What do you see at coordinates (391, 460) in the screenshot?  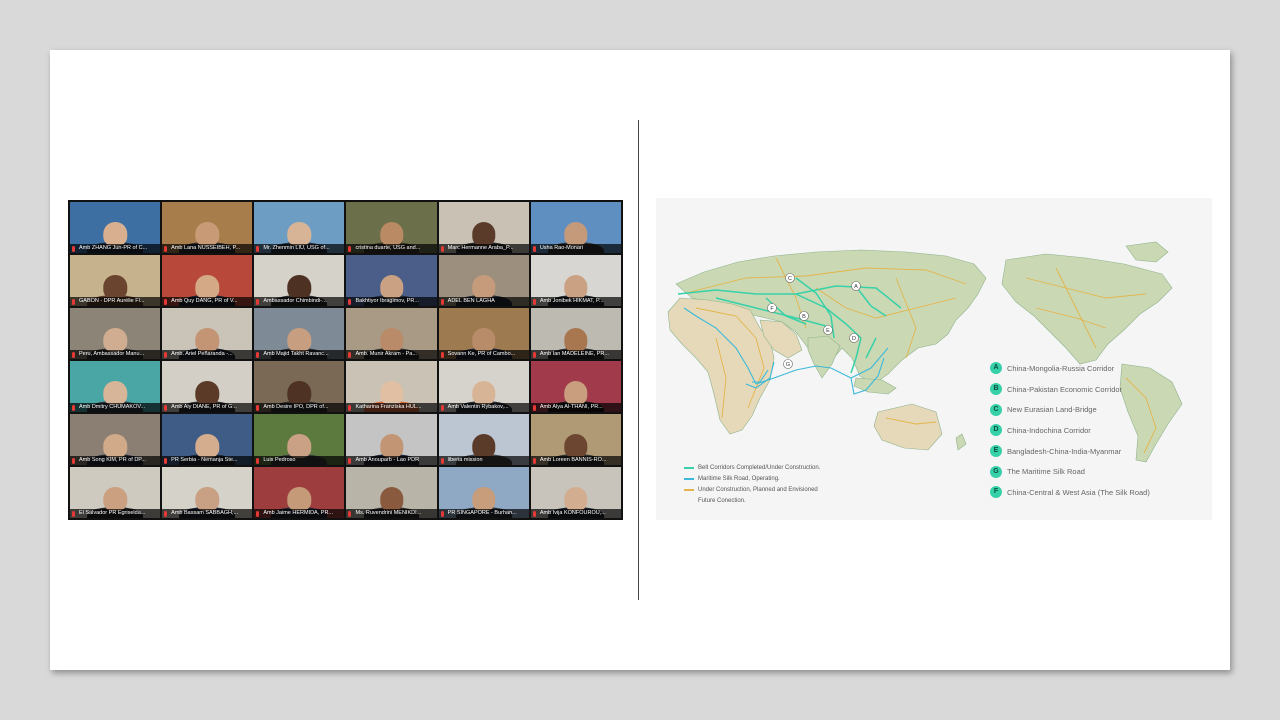 I see `participant-name: Amb Anouparb - Lao PDR` at bounding box center [391, 460].